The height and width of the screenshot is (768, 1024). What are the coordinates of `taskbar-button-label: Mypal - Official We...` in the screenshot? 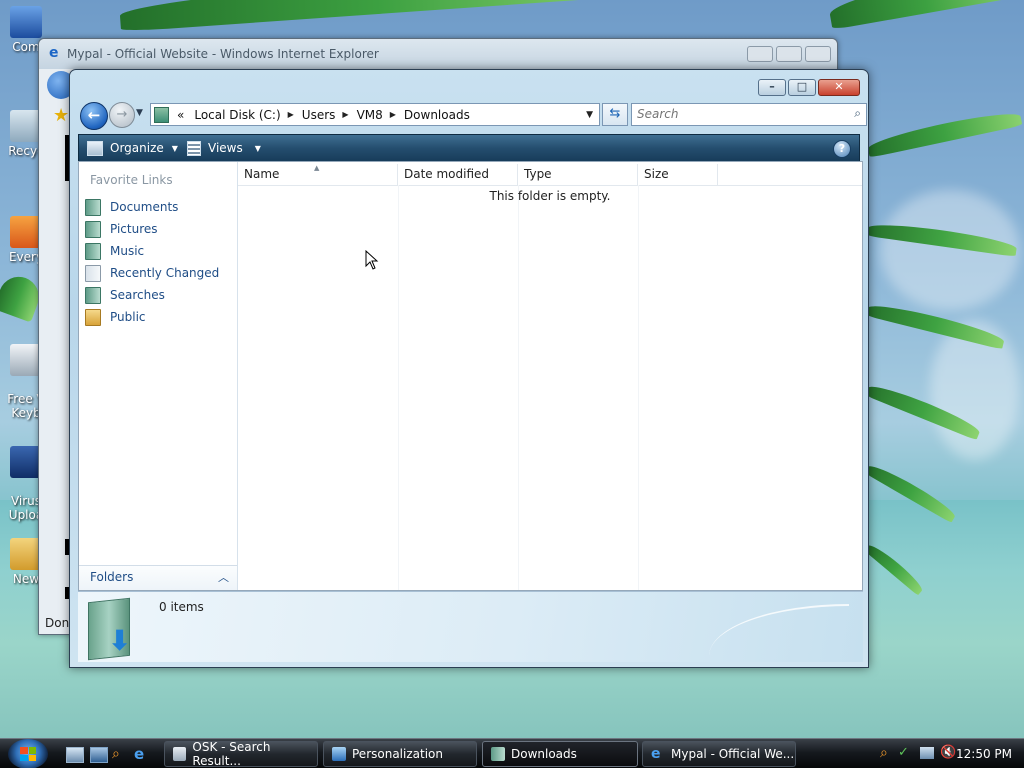 It's located at (733, 754).